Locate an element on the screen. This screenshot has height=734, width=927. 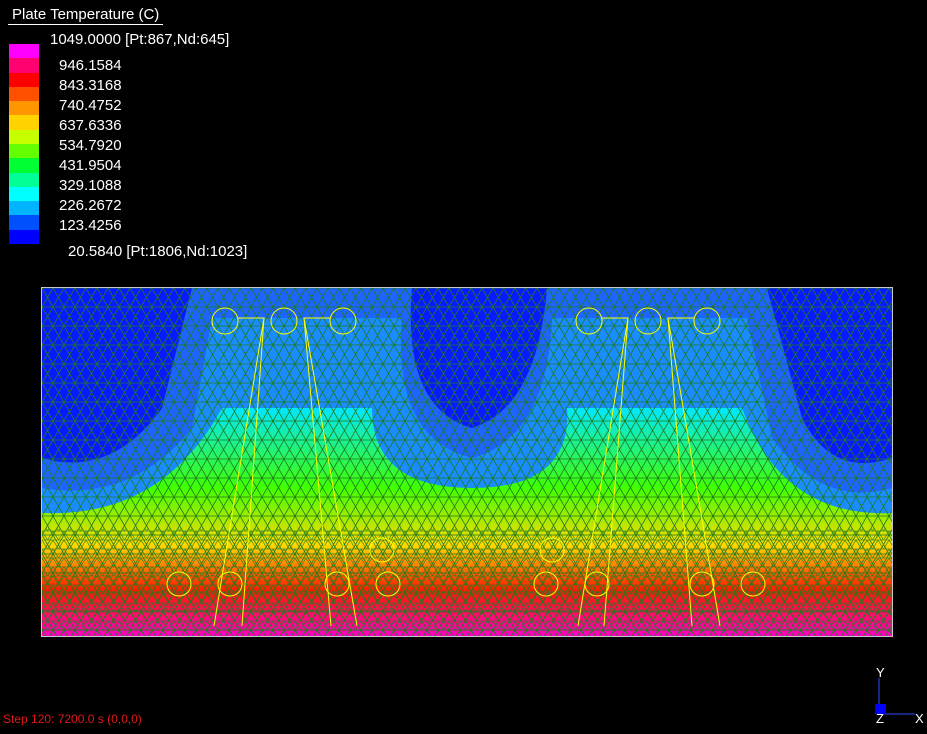
legend-min-value: 20.5840 [Pt:1806,Nd:1023] is located at coordinates (158, 251).